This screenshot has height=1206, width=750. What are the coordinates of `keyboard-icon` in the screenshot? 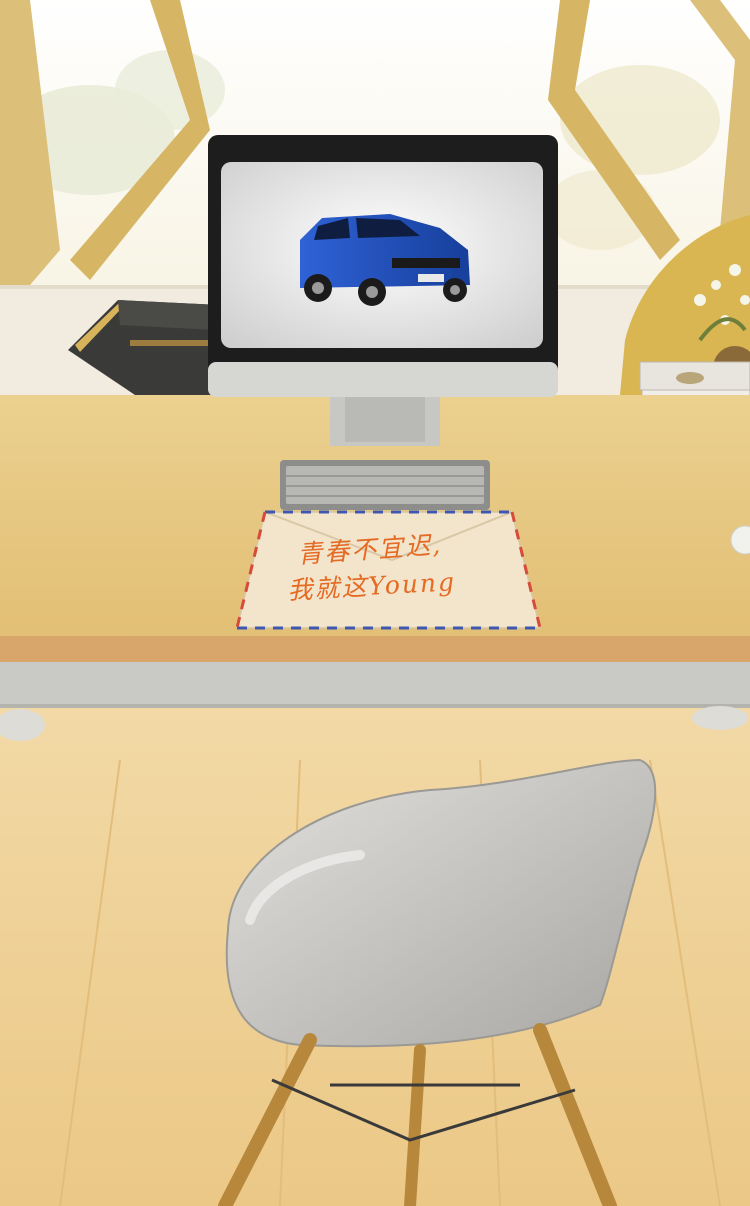 It's located at (385, 485).